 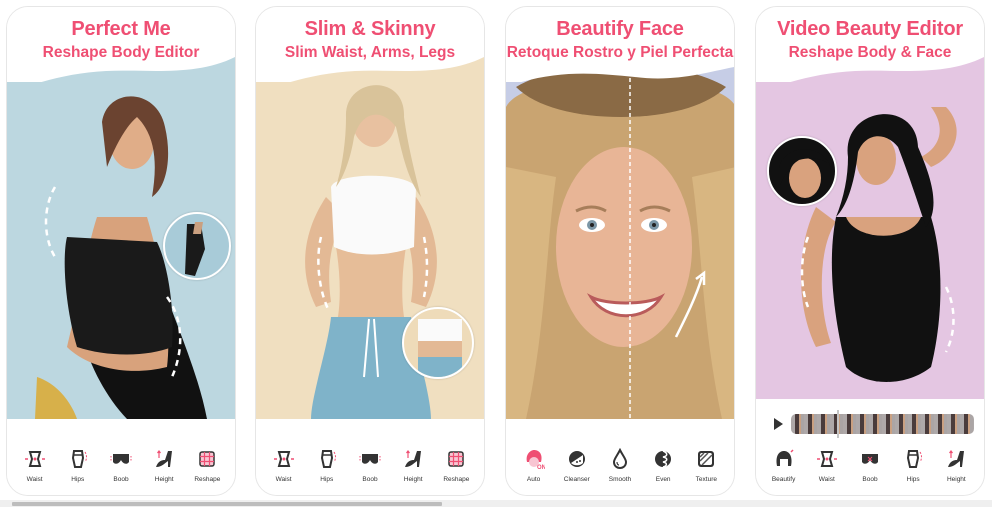 What do you see at coordinates (882, 424) in the screenshot?
I see `video-frame-strip` at bounding box center [882, 424].